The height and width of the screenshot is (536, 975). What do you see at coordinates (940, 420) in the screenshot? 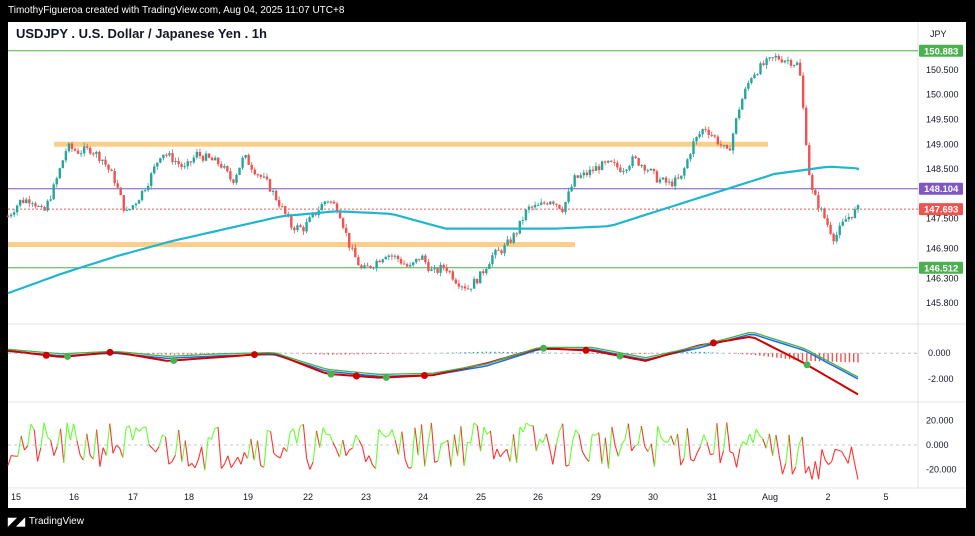
I see `osc-tick-label: 20.000` at bounding box center [940, 420].